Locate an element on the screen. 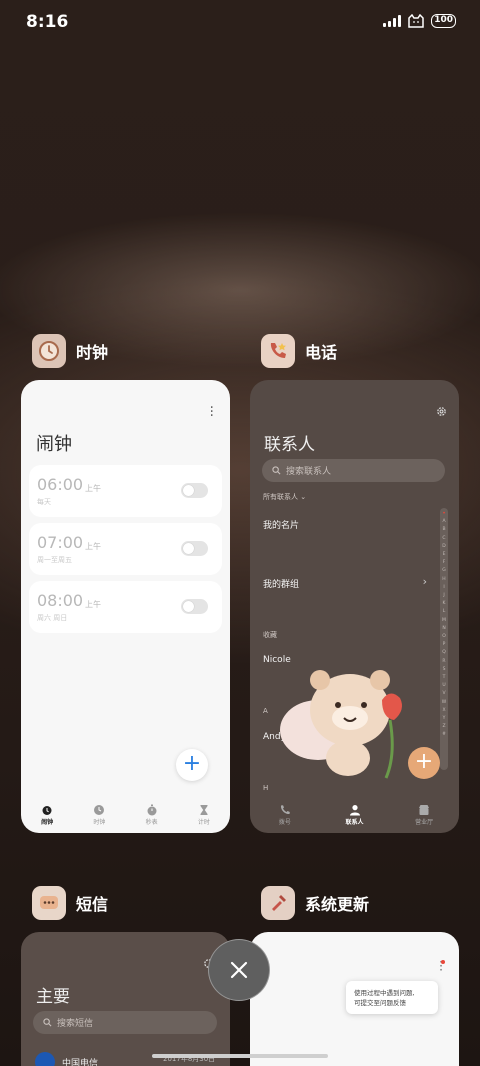  index-letter: T is located at coordinates (444, 678).